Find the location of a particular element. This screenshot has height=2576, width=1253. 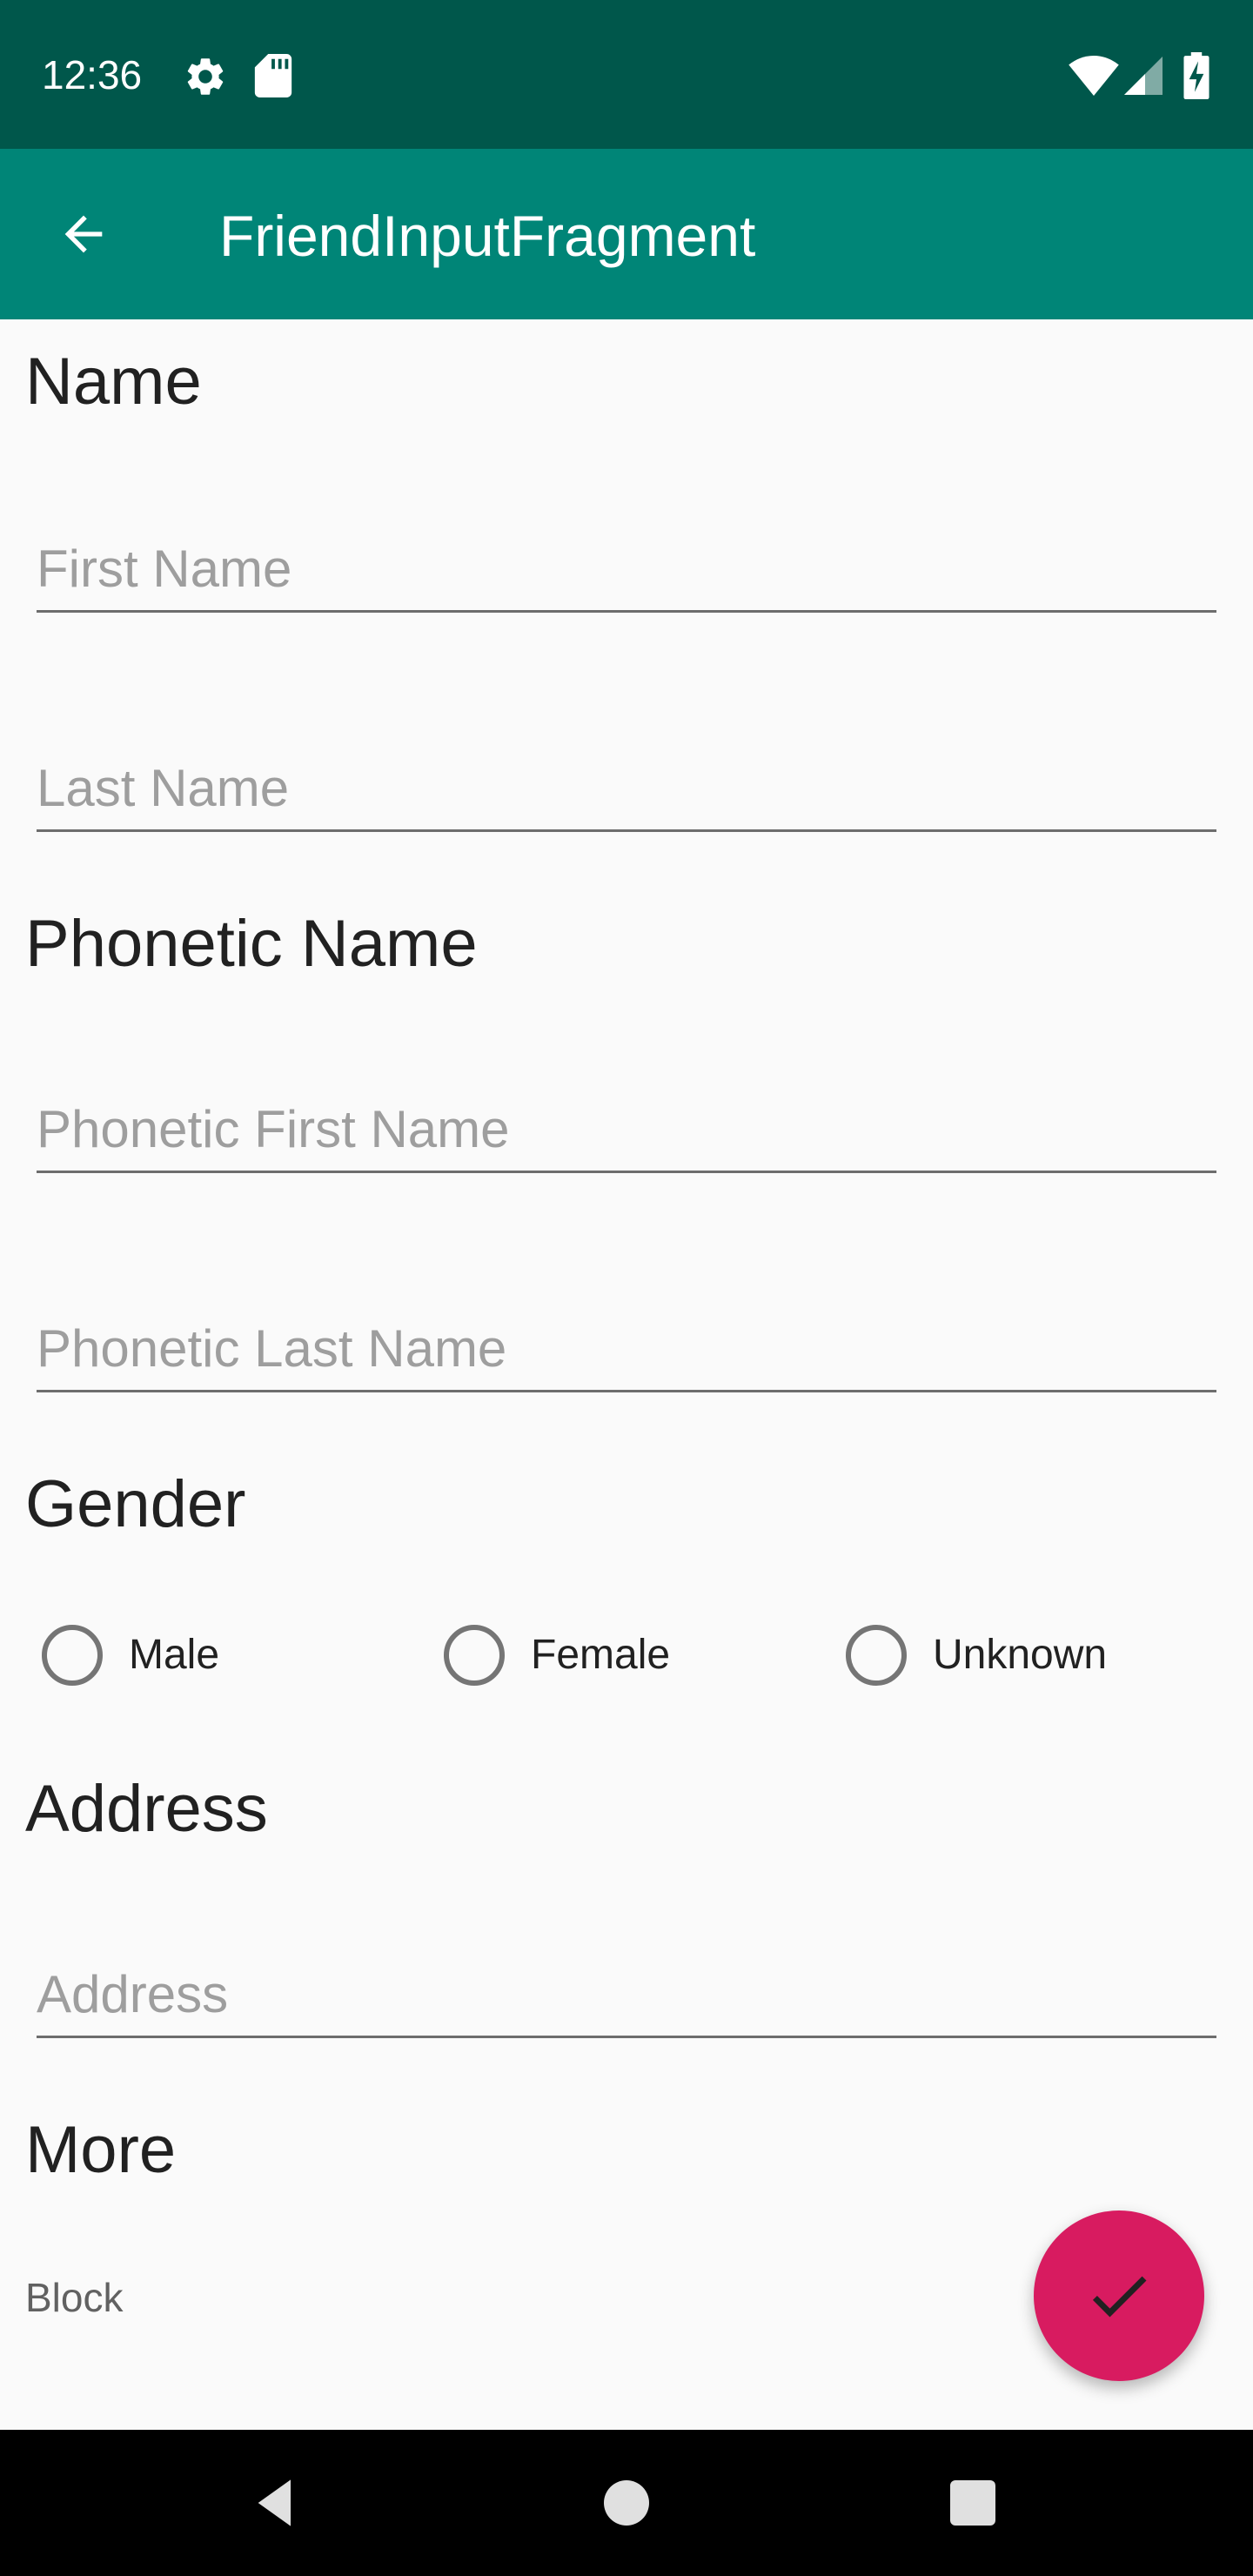

more-section-title: More is located at coordinates (101, 2150).